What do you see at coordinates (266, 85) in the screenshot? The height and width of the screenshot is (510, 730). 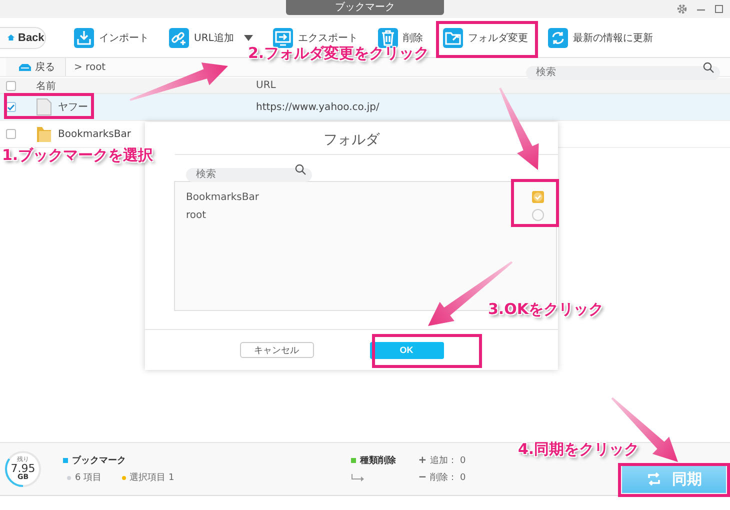 I see `column-header: URL` at bounding box center [266, 85].